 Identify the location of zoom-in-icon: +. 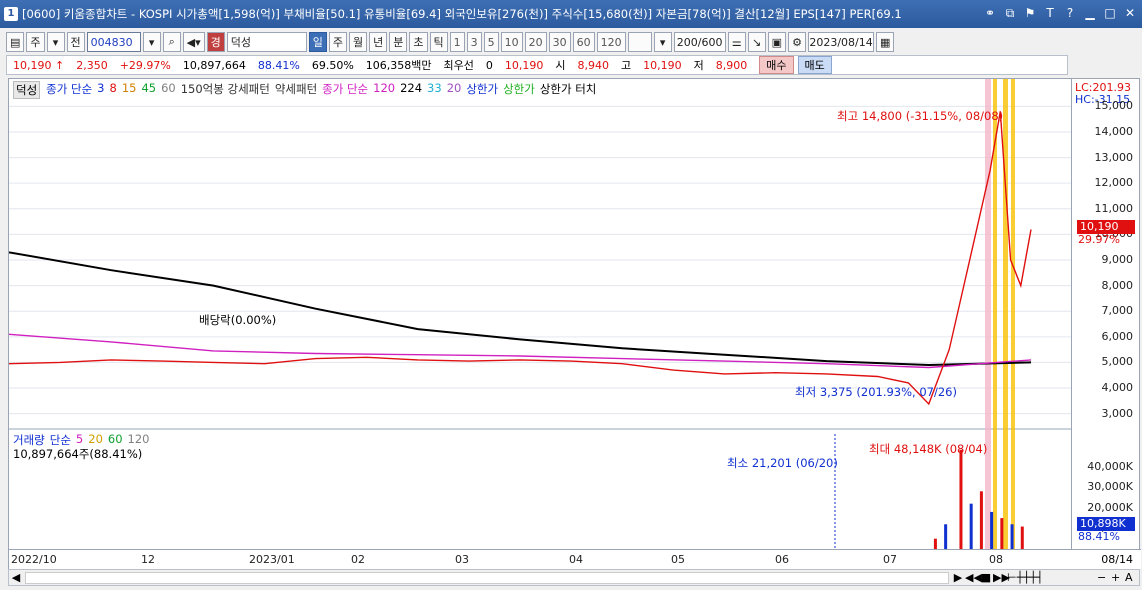
(1118, 577).